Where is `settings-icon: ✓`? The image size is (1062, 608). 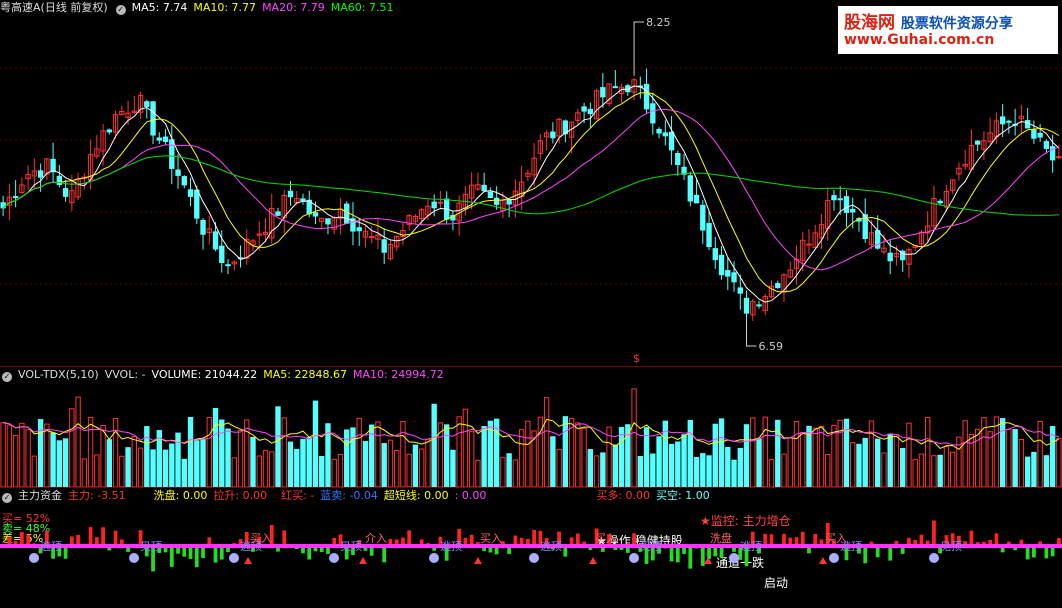 settings-icon: ✓ is located at coordinates (120, 10).